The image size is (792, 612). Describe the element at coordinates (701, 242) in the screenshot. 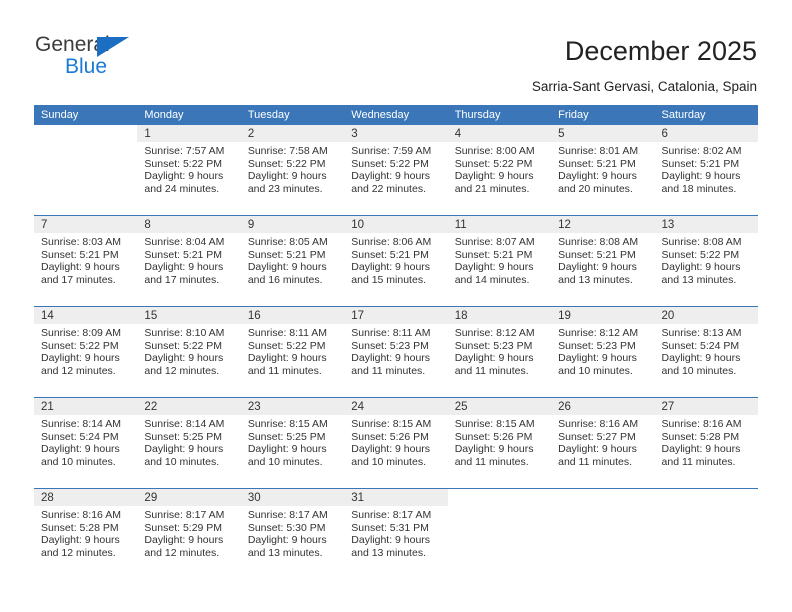

I see `sunrise-time: Sunrise: 8:08 AM` at that location.